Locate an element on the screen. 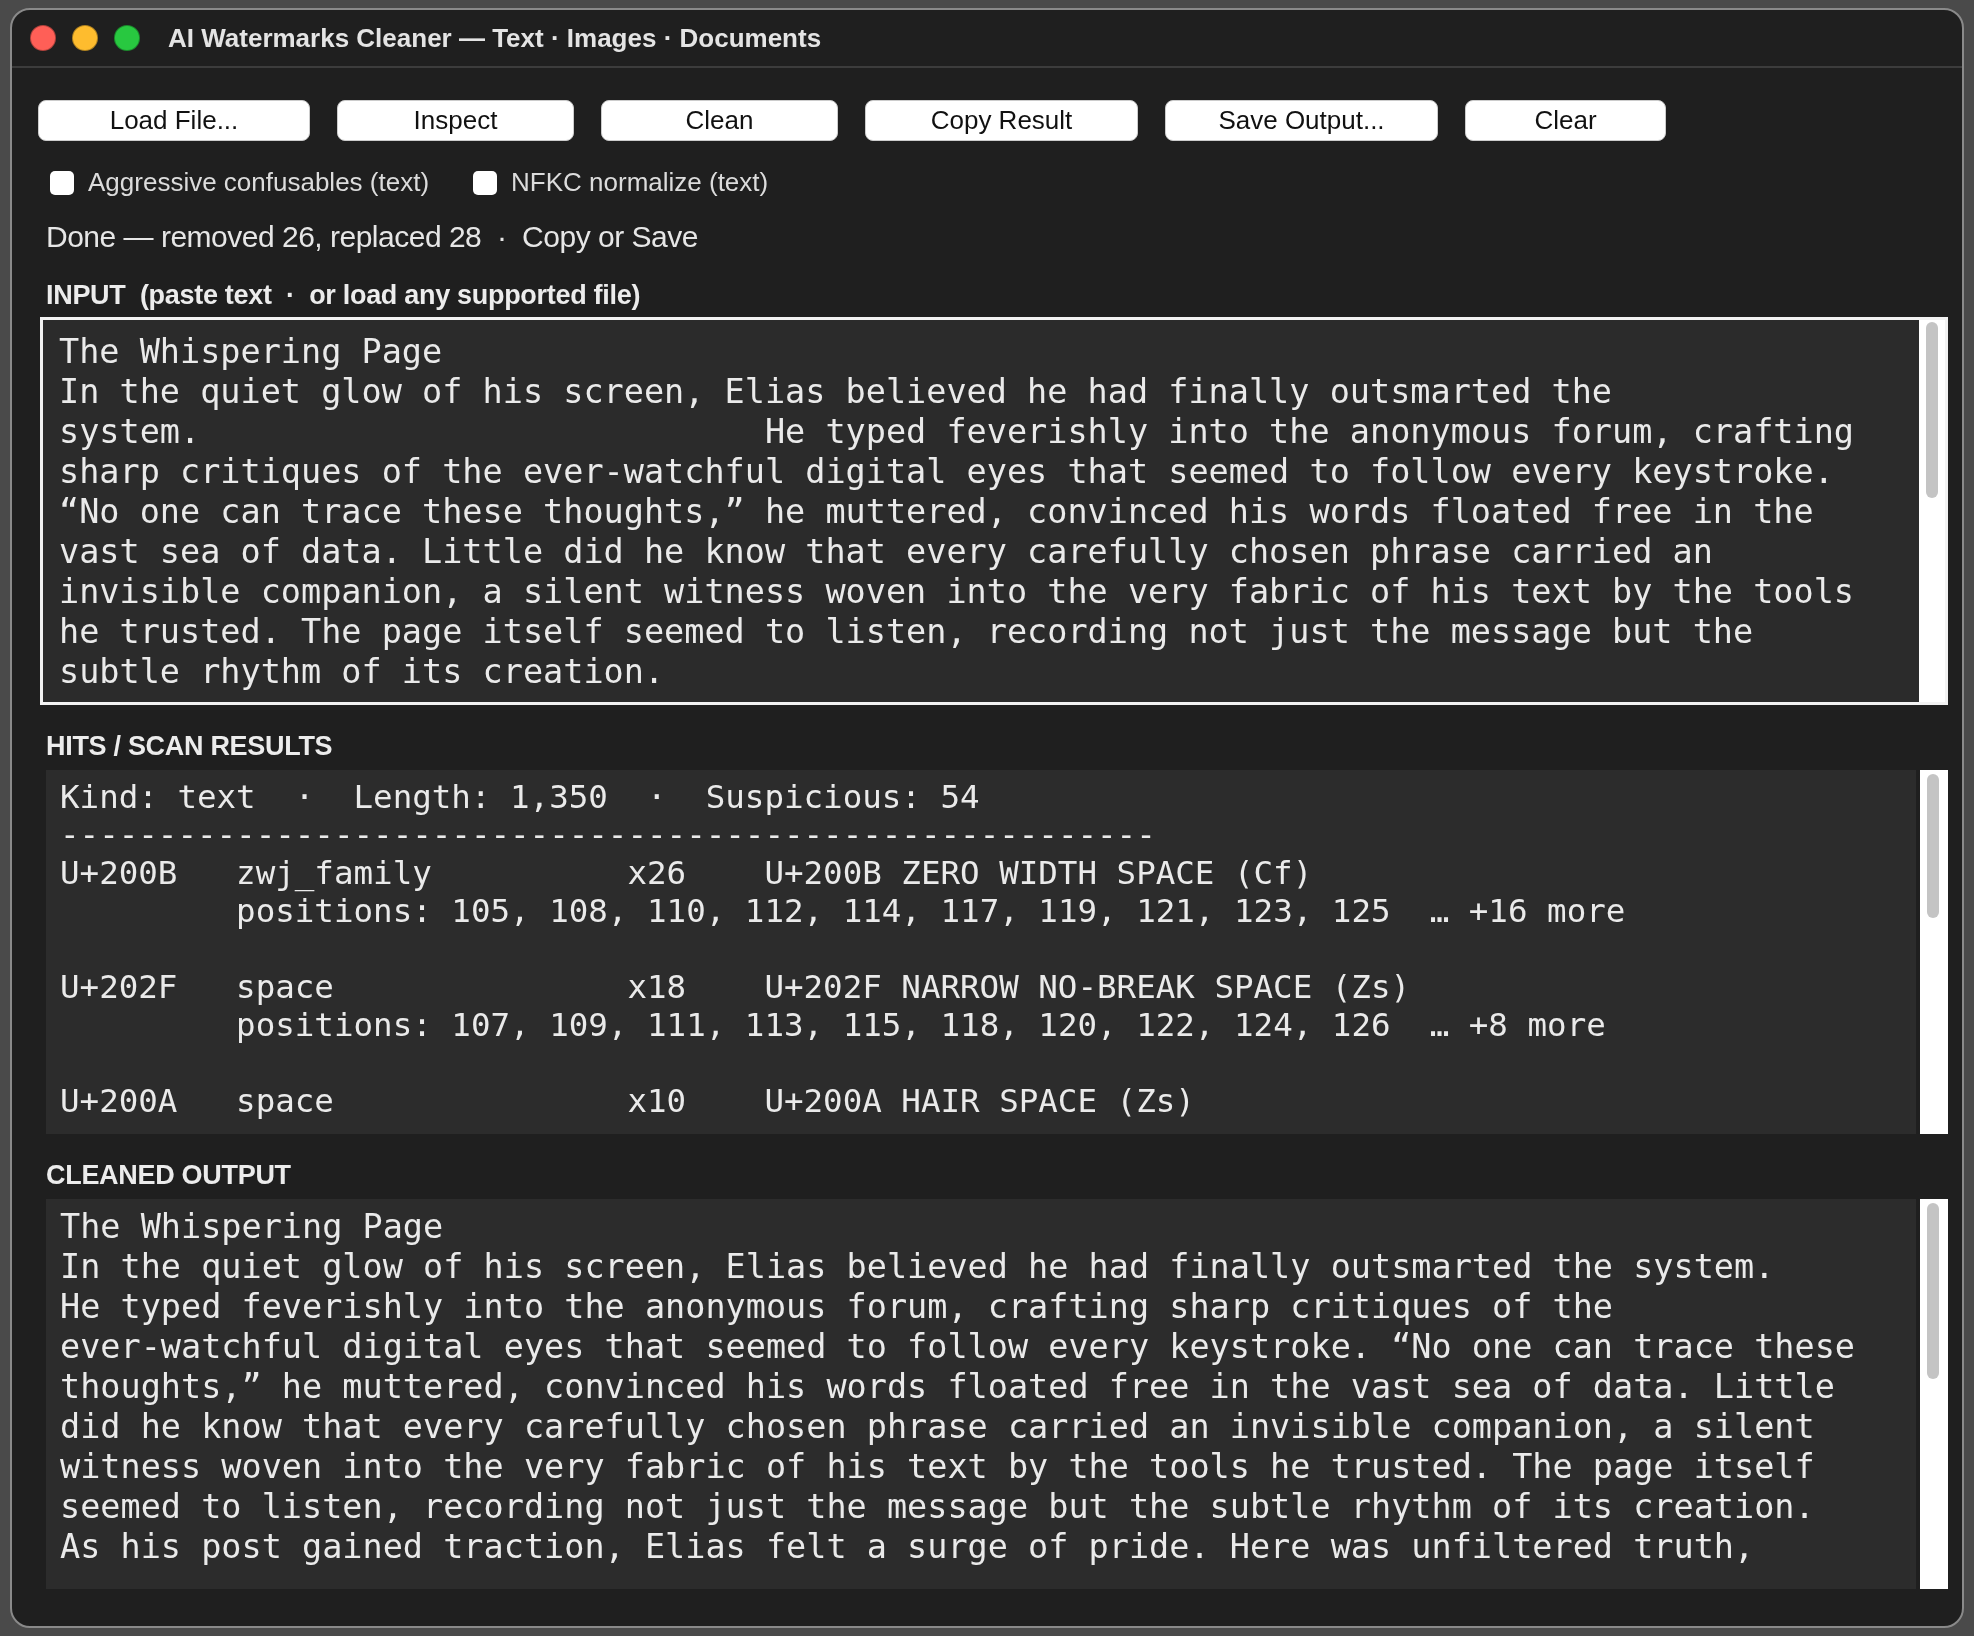  code-point: U+200B is located at coordinates (119, 873).